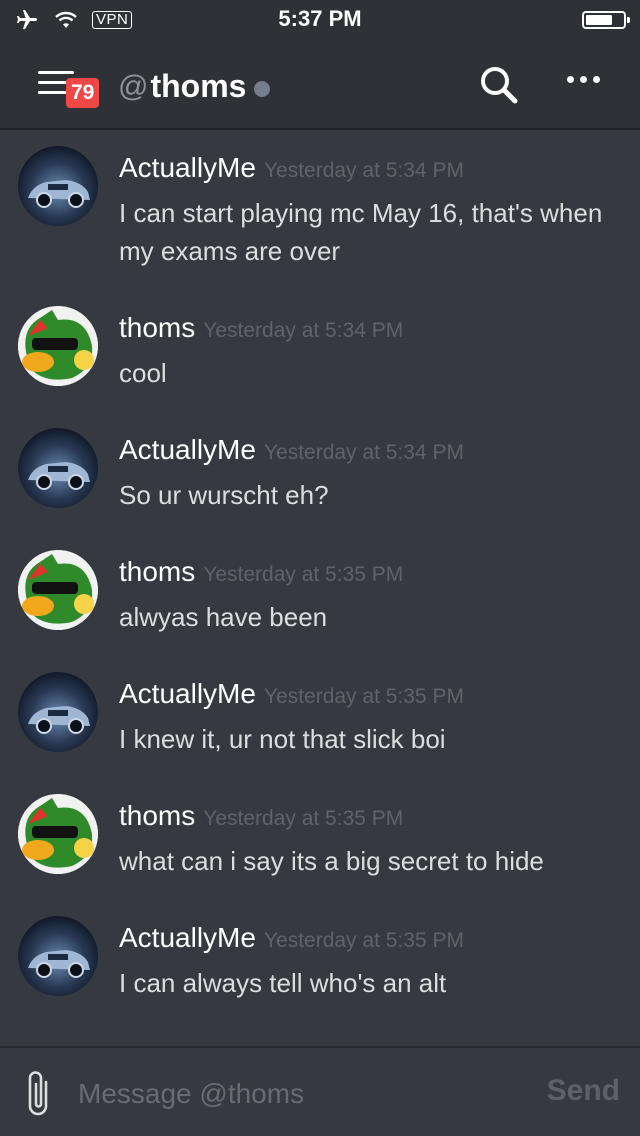 This screenshot has width=640, height=1136. What do you see at coordinates (223, 617) in the screenshot?
I see `message-text: alwyas have been` at bounding box center [223, 617].